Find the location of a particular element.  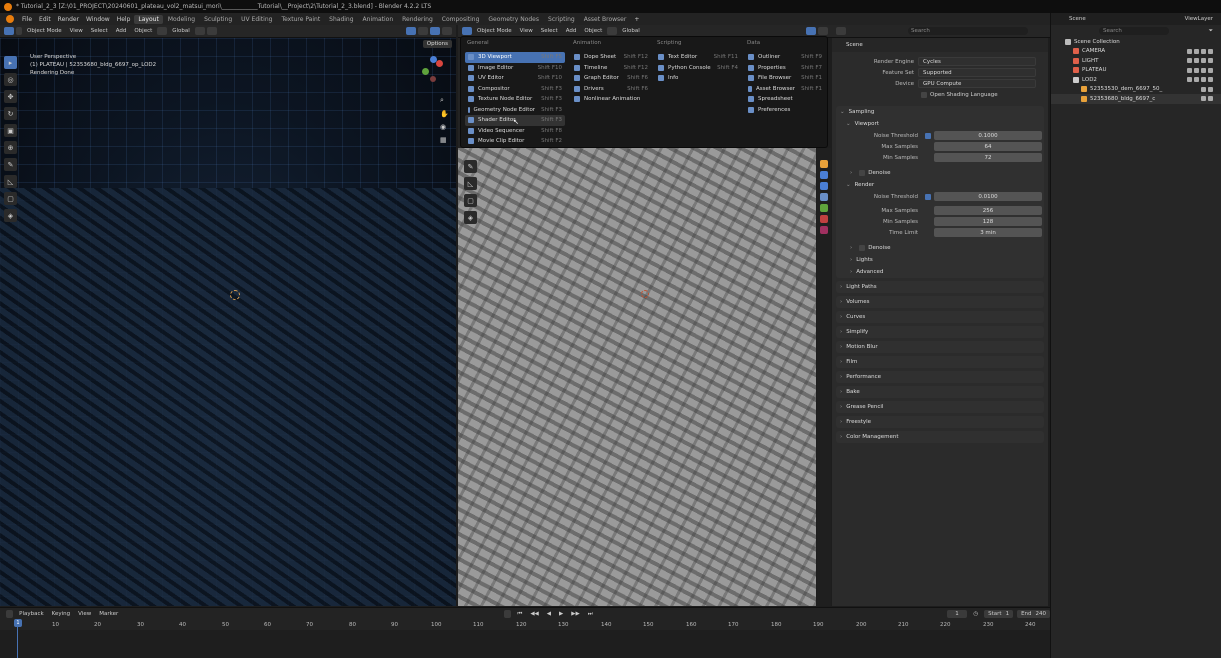

record-icon is located at coordinates (508, 614).